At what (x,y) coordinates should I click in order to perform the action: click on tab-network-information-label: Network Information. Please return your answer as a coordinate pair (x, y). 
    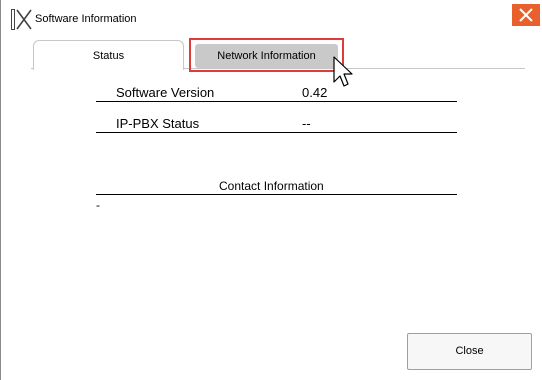
    Looking at the image, I should click on (266, 56).